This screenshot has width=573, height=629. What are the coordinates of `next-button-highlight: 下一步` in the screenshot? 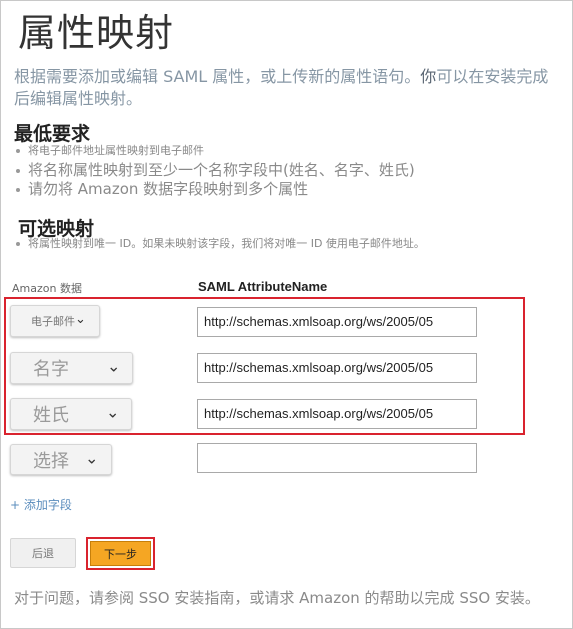 It's located at (120, 553).